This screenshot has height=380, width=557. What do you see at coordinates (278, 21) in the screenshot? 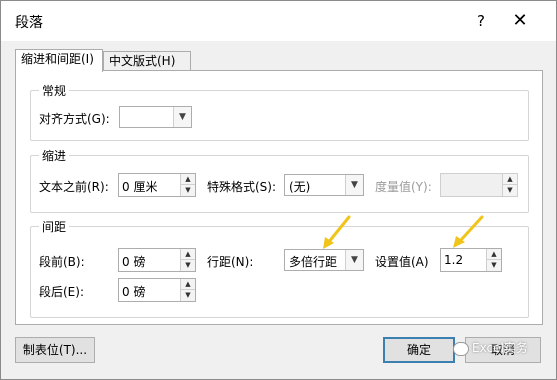
I see `title-bar: 段落 ? ✕` at bounding box center [278, 21].